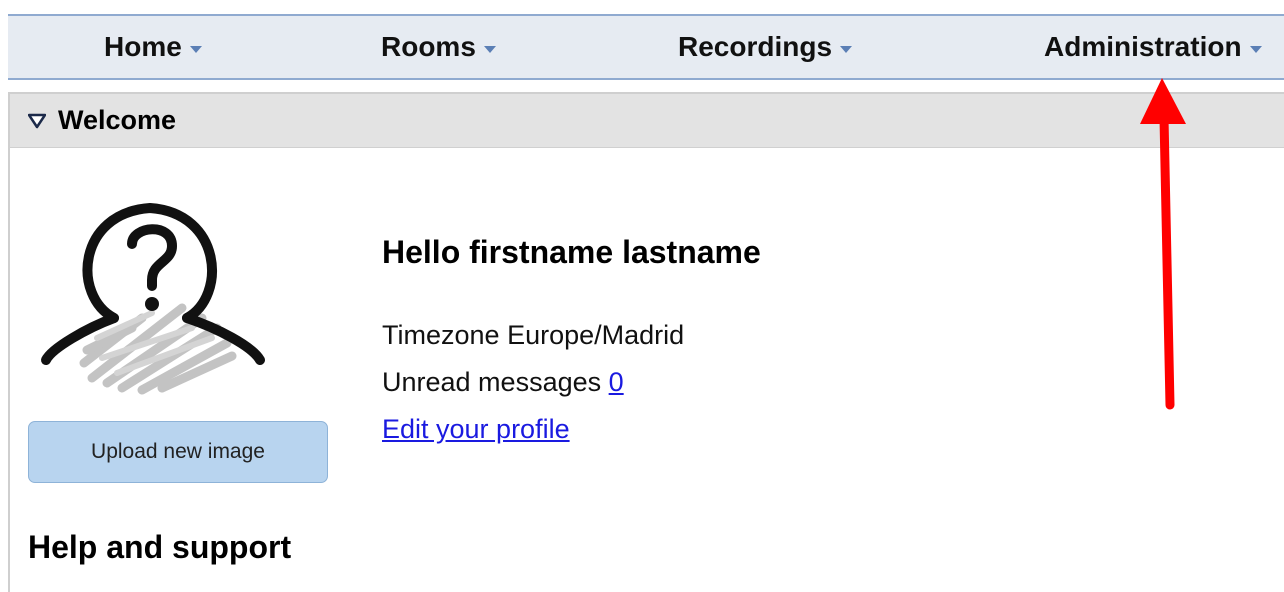 This screenshot has height=592, width=1284. What do you see at coordinates (117, 120) in the screenshot?
I see `panel-title: Welcome` at bounding box center [117, 120].